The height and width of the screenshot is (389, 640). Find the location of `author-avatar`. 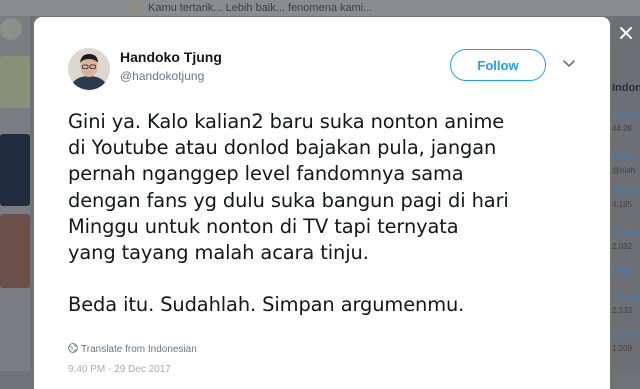

author-avatar is located at coordinates (89, 69).